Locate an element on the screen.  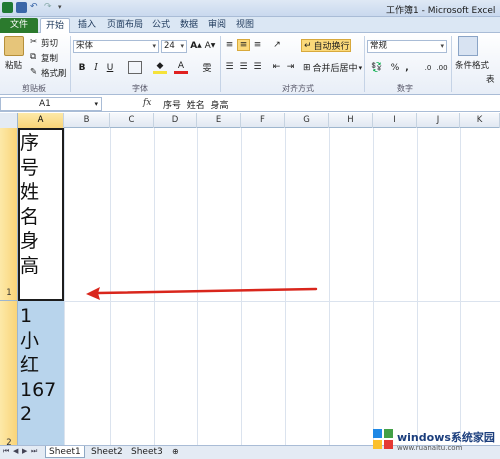
tab-insert: 插入 is located at coordinates (87, 25).